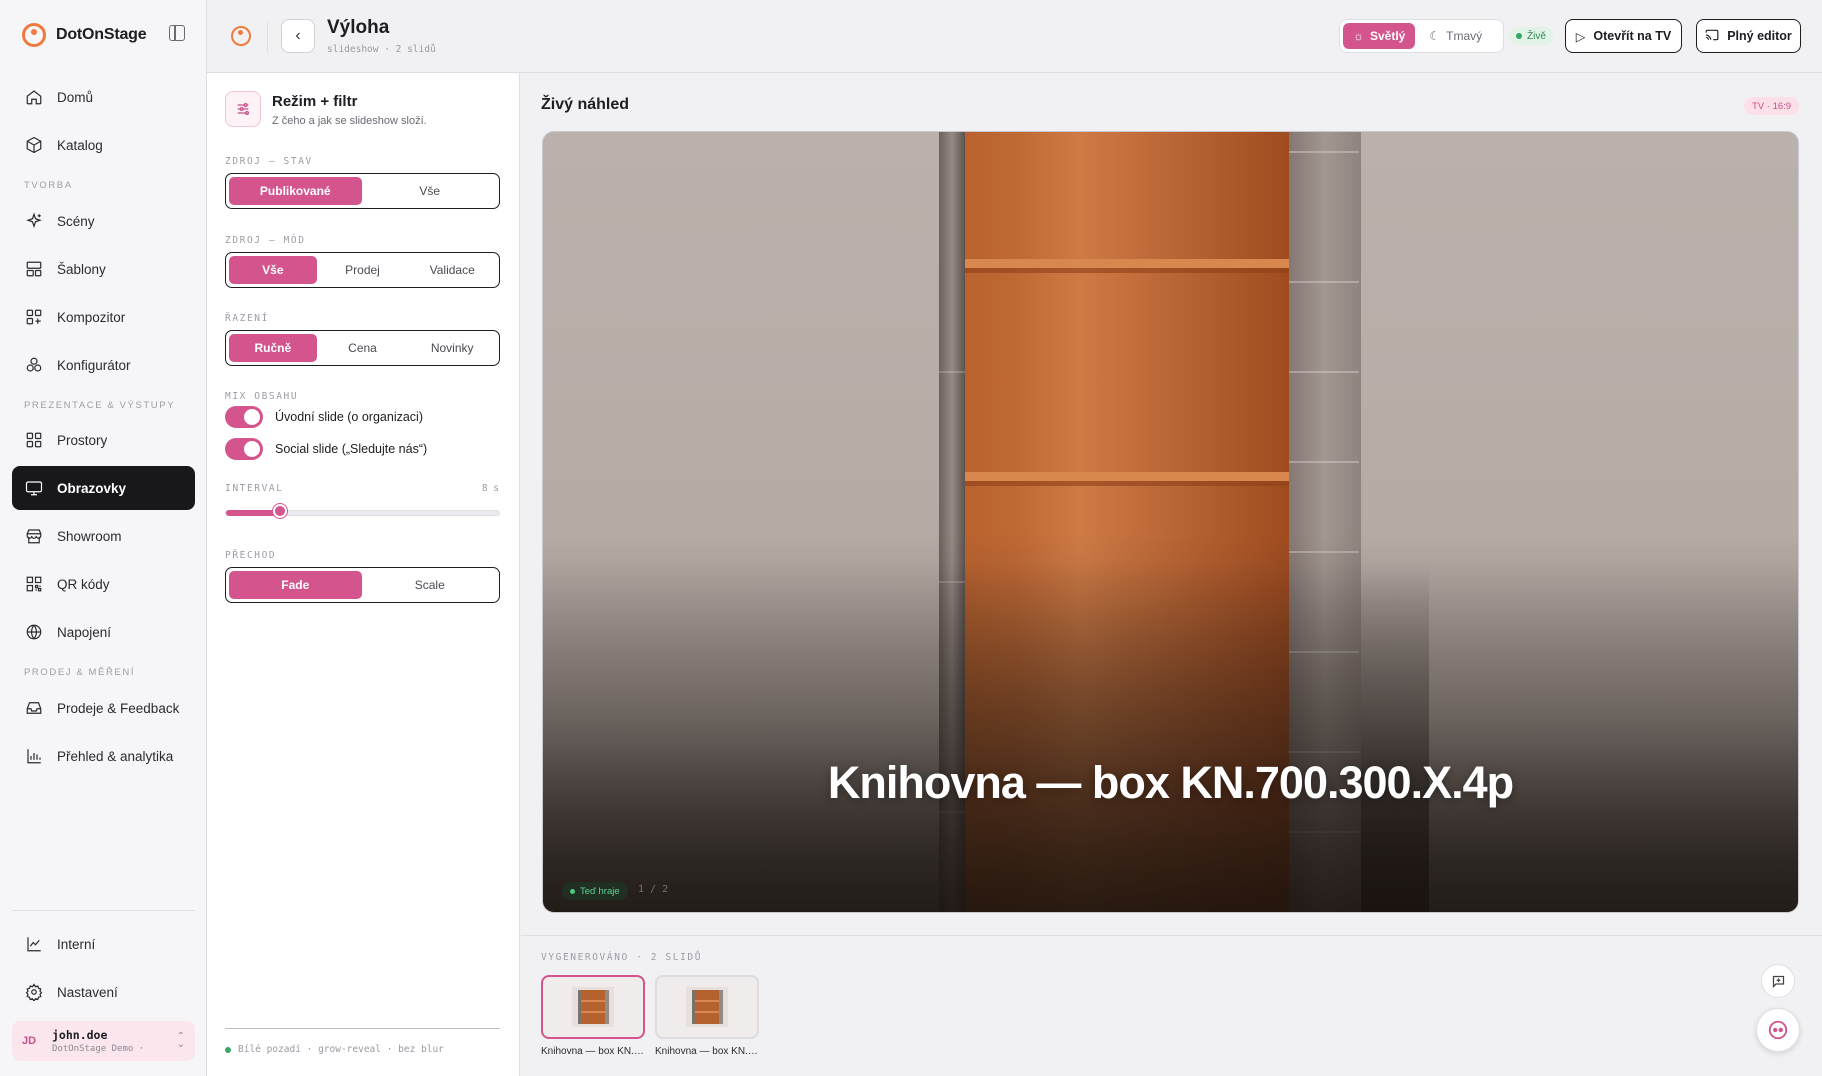 The height and width of the screenshot is (1076, 1822). What do you see at coordinates (273, 270) in the screenshot?
I see `source-mode-option-all: Vše` at bounding box center [273, 270].